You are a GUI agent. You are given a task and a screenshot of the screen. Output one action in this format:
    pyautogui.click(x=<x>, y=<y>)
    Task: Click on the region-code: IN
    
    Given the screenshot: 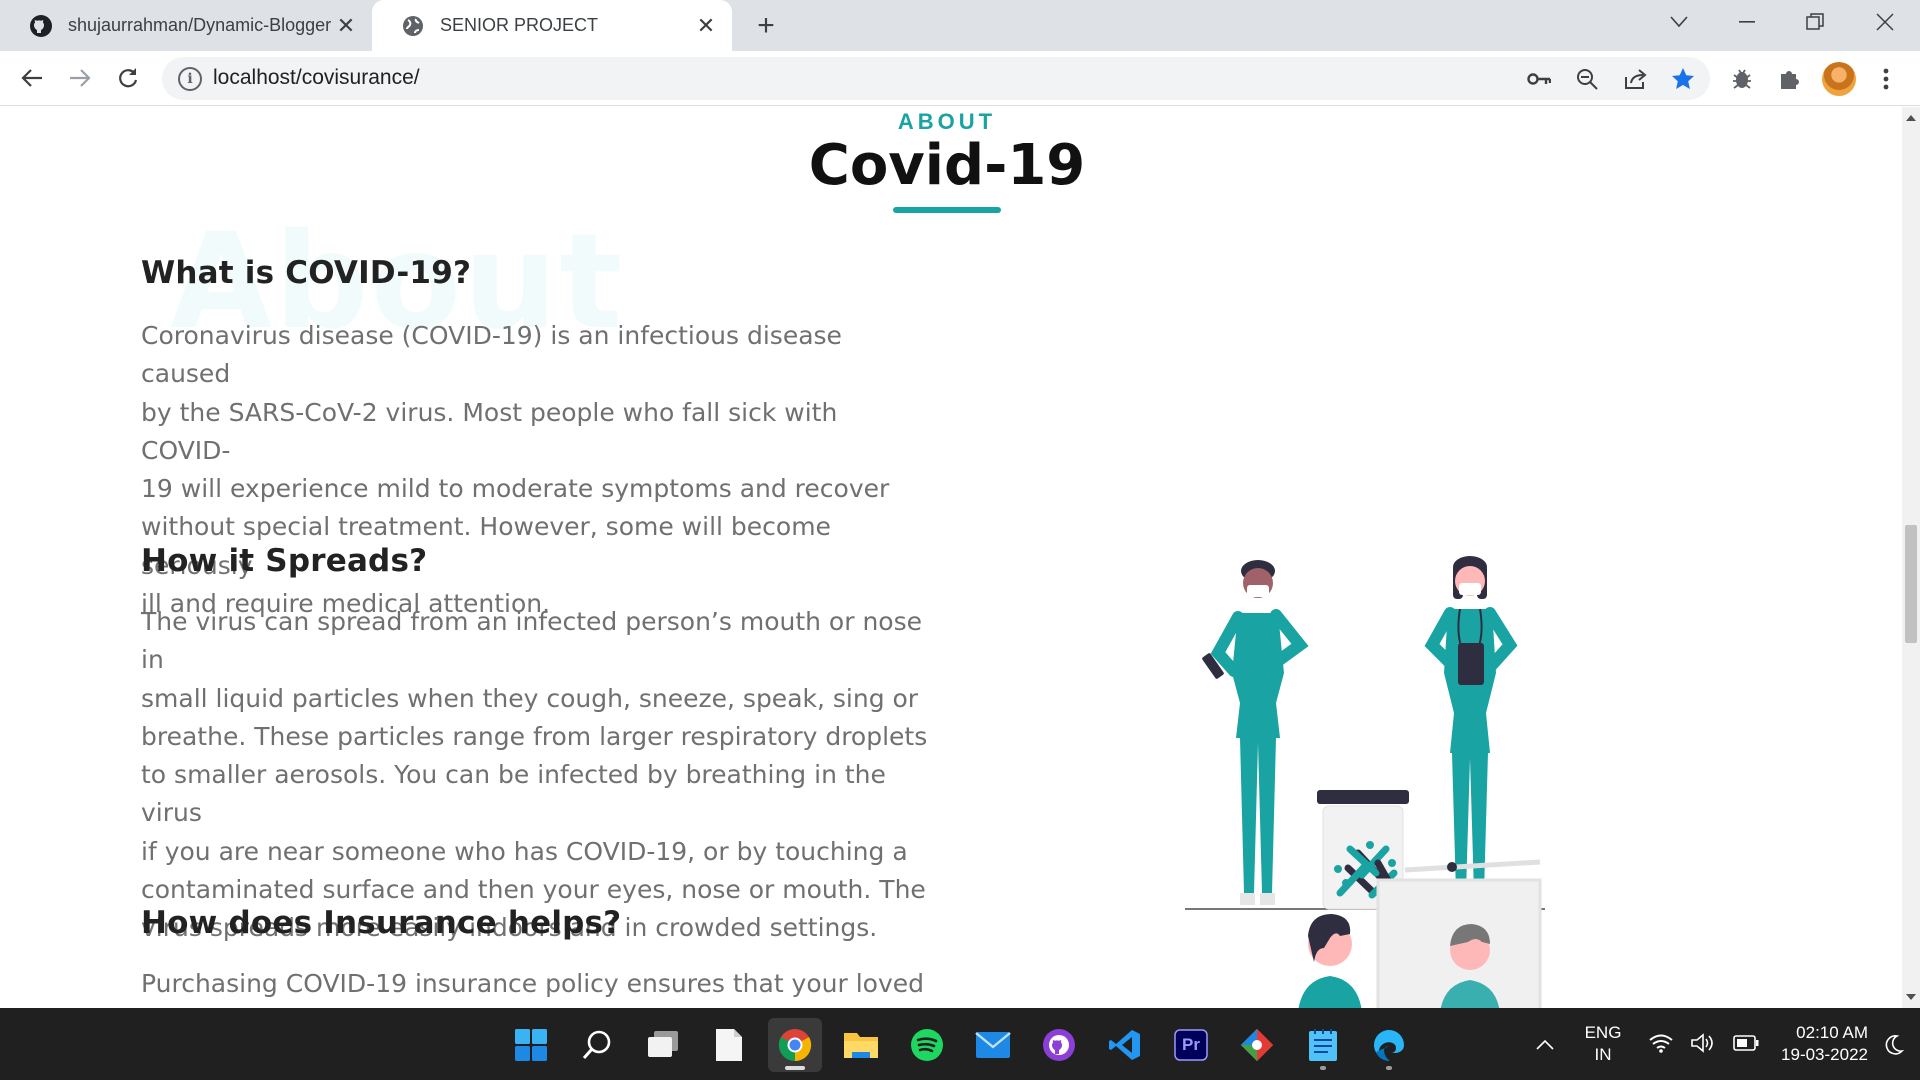 What is the action you would take?
    pyautogui.click(x=1603, y=1054)
    